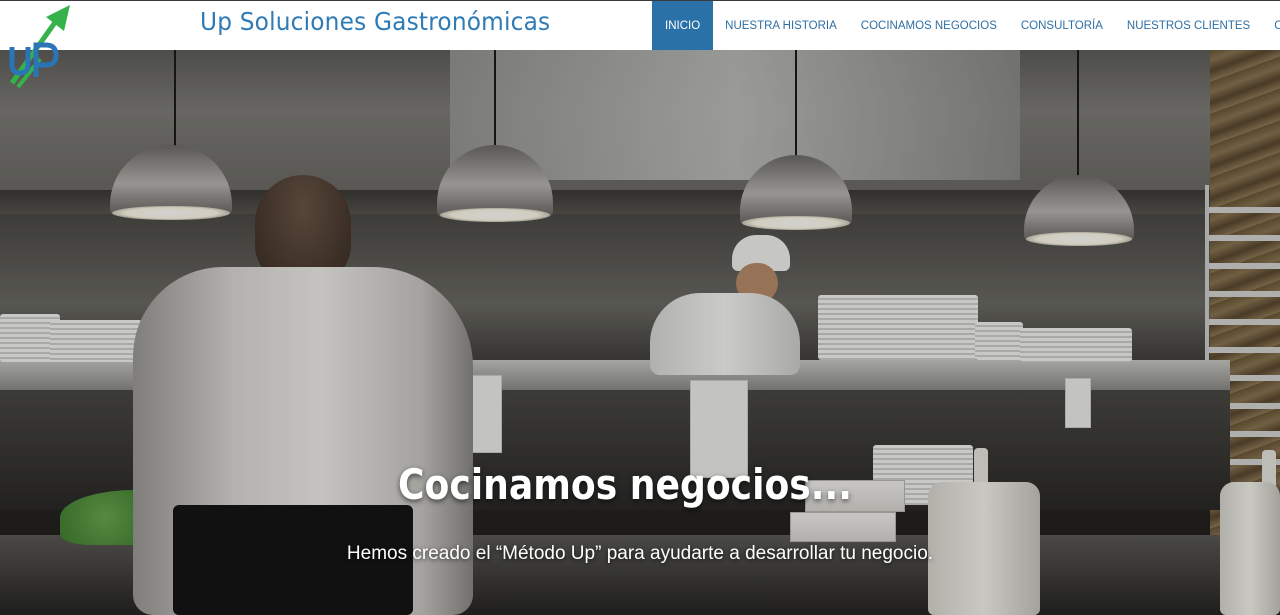 This screenshot has width=1280, height=615. What do you see at coordinates (39, 46) in the screenshot?
I see `up-arrow-logo-icon` at bounding box center [39, 46].